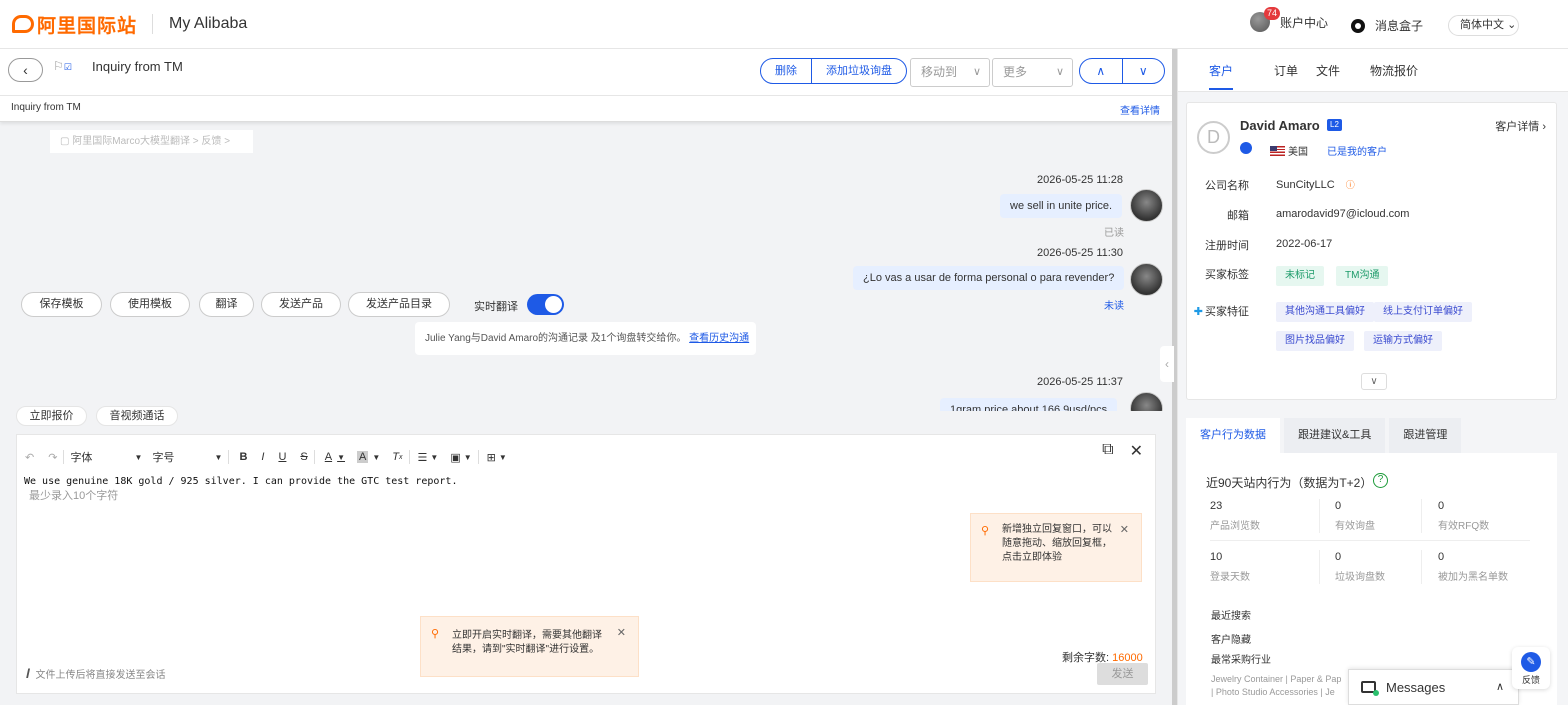 Image resolution: width=1568 pixels, height=705 pixels. I want to click on tab-orders: 订单, so click(1286, 70).